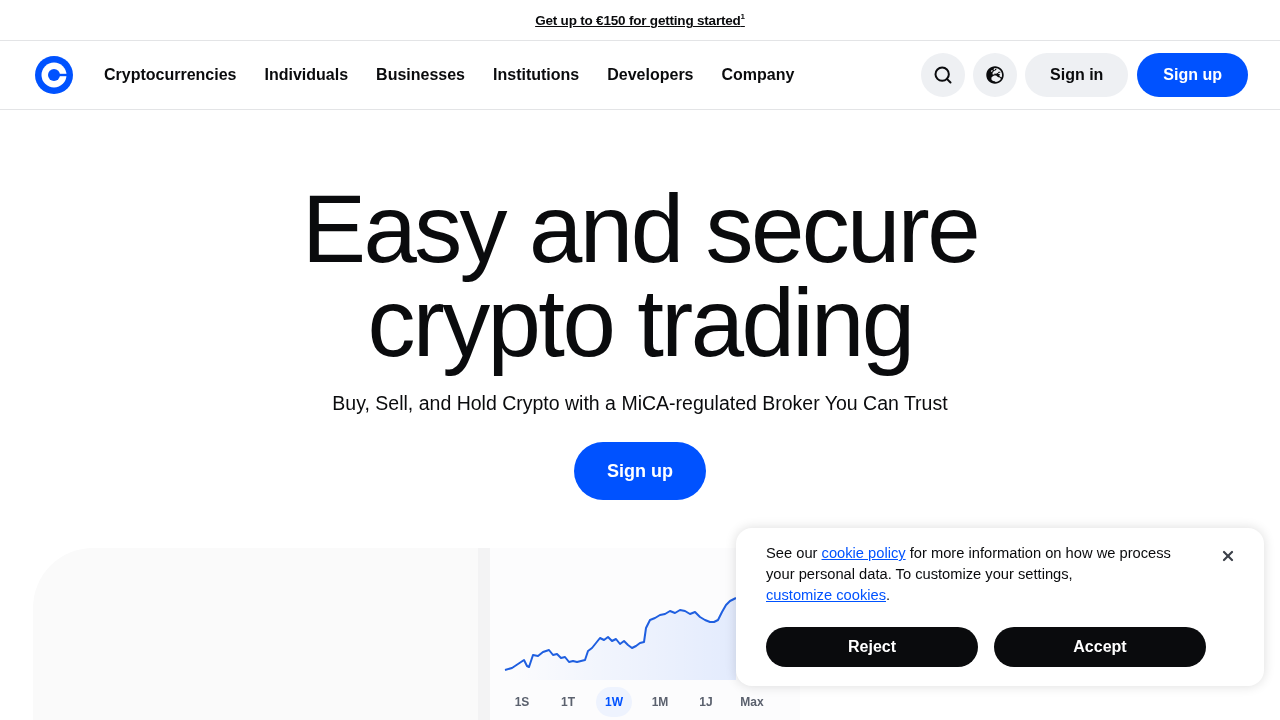 The image size is (1280, 720). What do you see at coordinates (872, 647) in the screenshot?
I see `reject-button: Reject` at bounding box center [872, 647].